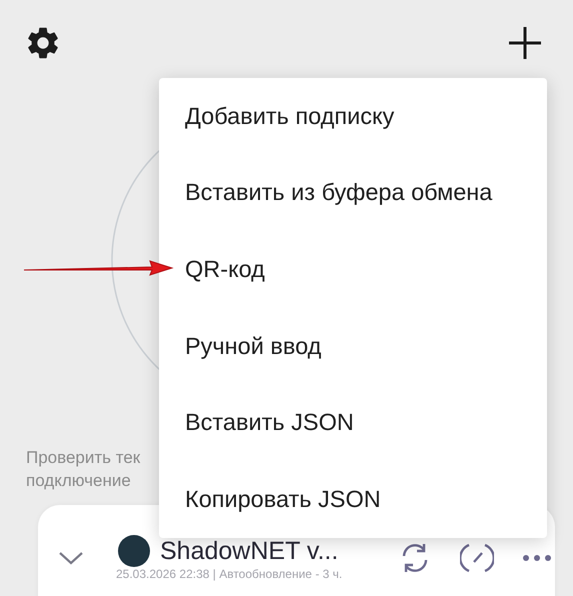 The height and width of the screenshot is (596, 573). What do you see at coordinates (353, 116) in the screenshot?
I see `menu-item: Добавить подписку` at bounding box center [353, 116].